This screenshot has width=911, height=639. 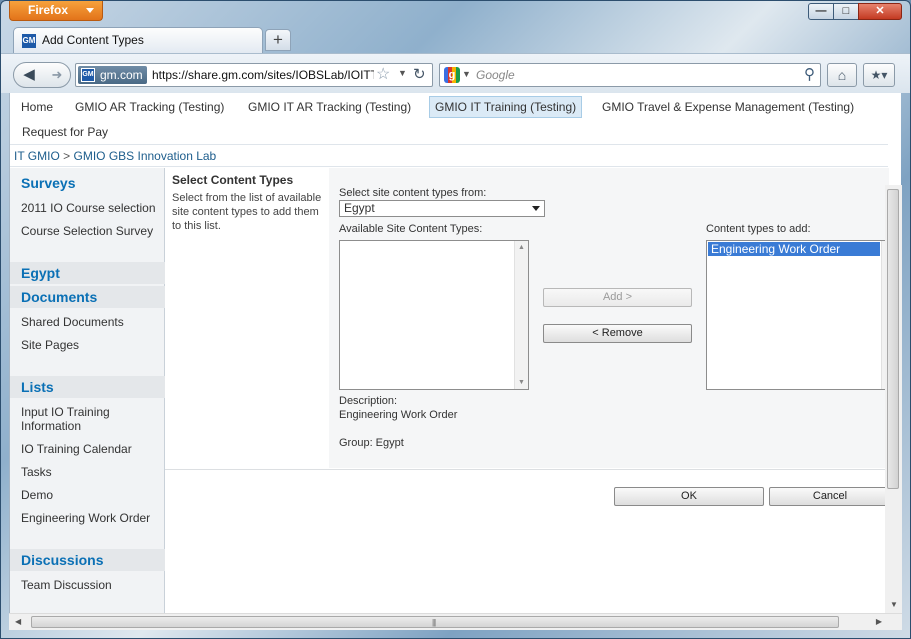 What do you see at coordinates (88, 75) in the screenshot?
I see `gm-site-icon: GM` at bounding box center [88, 75].